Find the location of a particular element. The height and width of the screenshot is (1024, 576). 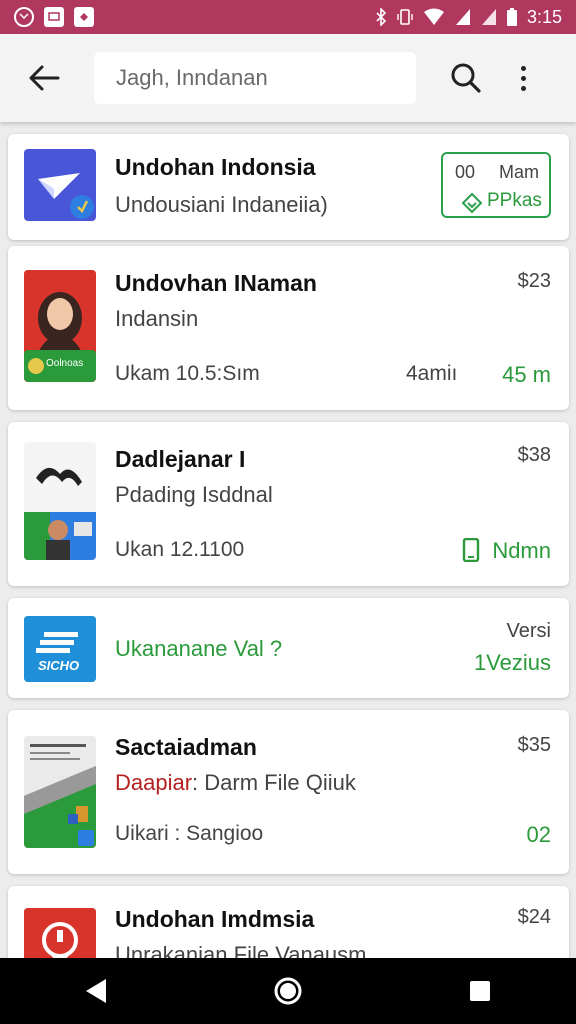

subtitle-rest: : Darm File Qiiuk is located at coordinates (274, 782).